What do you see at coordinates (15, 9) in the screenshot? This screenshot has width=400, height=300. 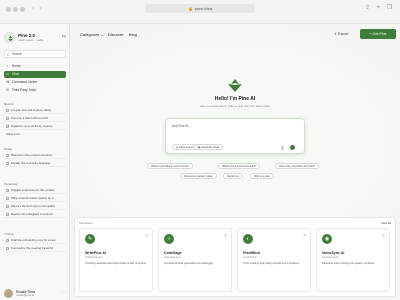 I see `minimize-window-icon` at bounding box center [15, 9].